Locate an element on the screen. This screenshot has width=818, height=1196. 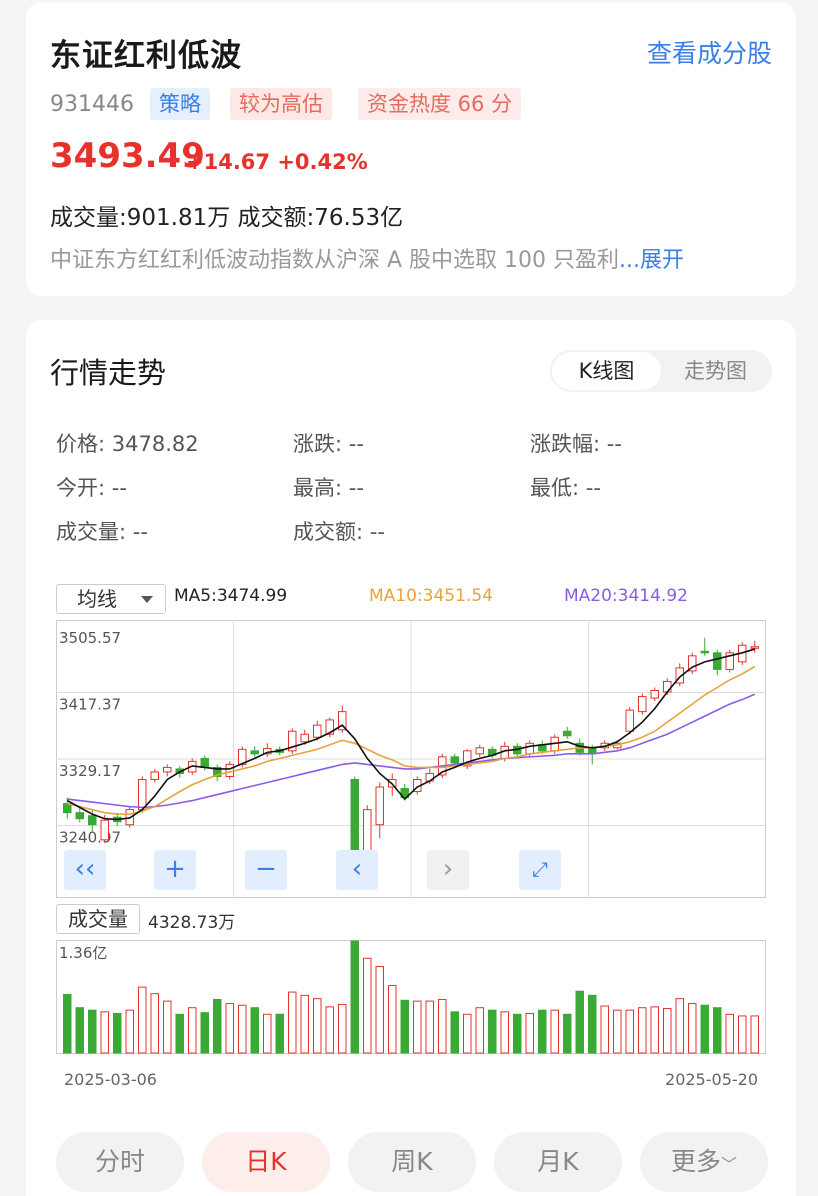
index-description: 中证东方红红利低波动指数从沪深 A 股中选取 100 只盈利...展开 is located at coordinates (367, 258).